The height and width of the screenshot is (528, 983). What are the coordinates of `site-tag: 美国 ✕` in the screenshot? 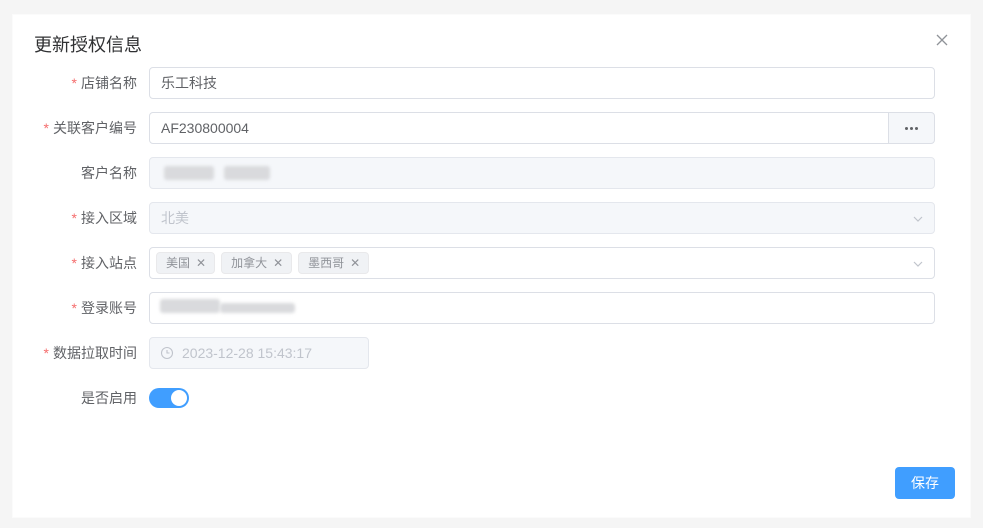 It's located at (186, 263).